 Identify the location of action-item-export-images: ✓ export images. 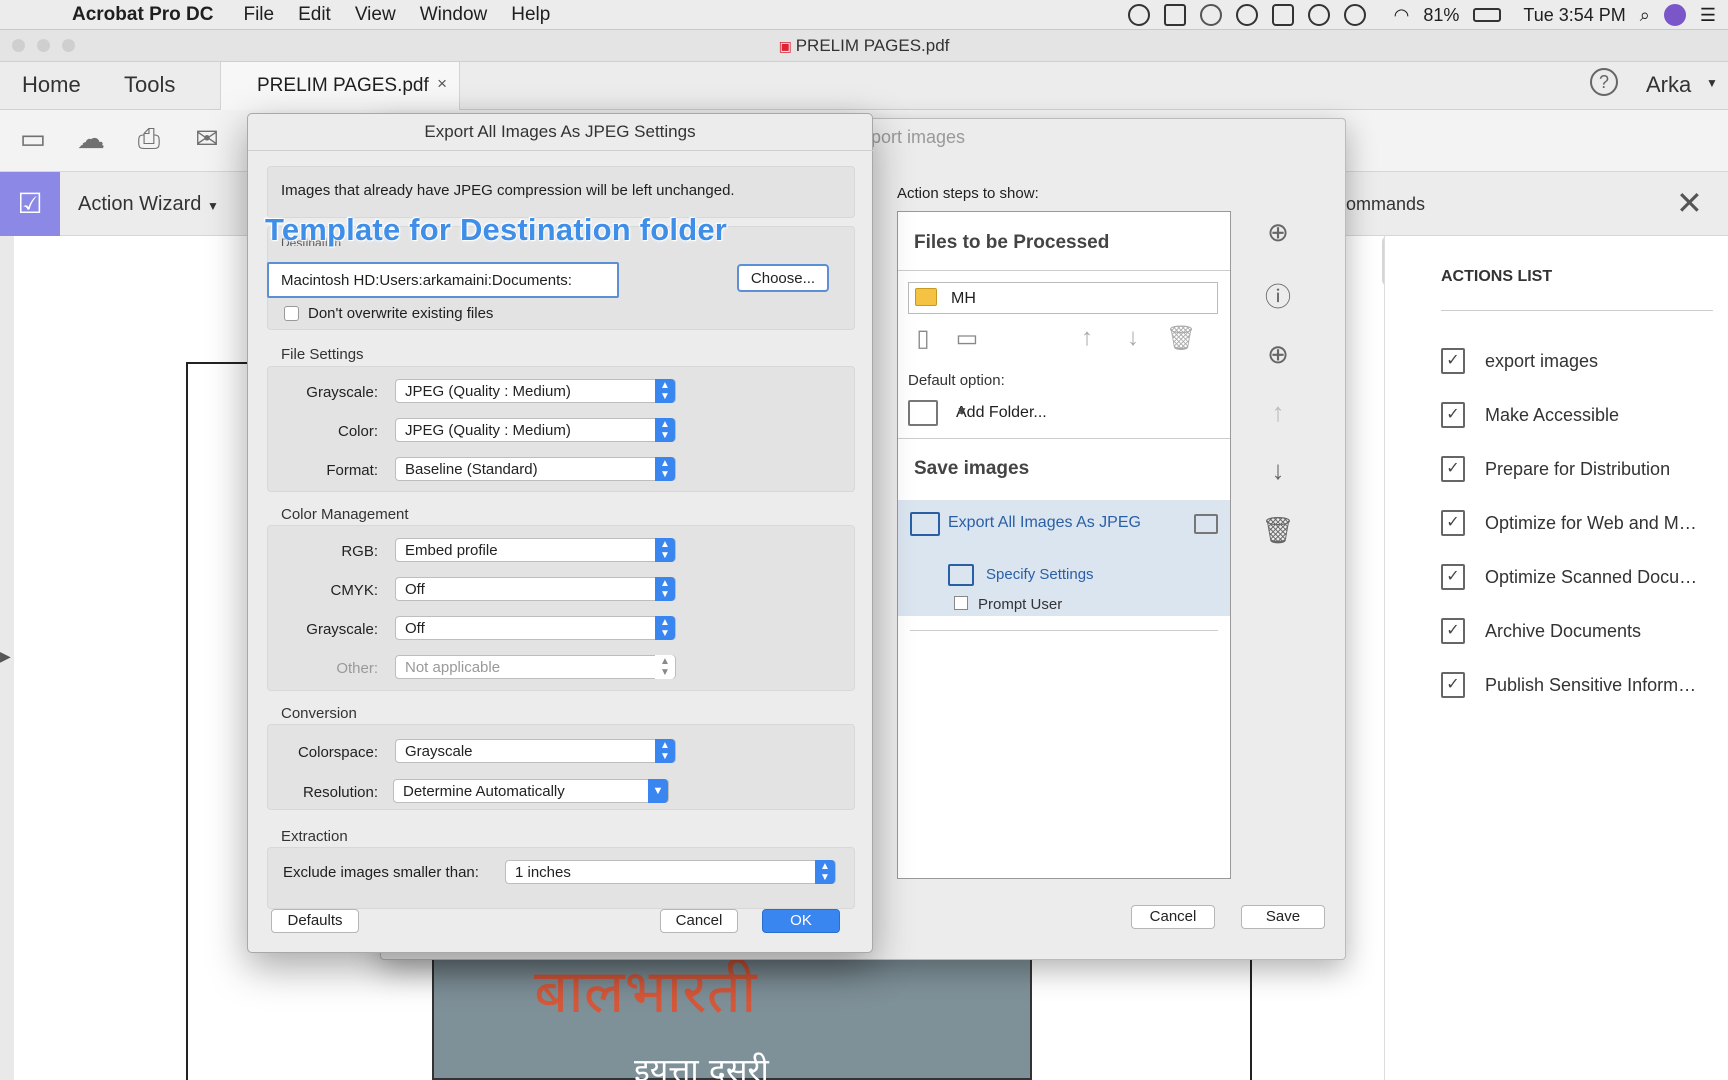
(1519, 361).